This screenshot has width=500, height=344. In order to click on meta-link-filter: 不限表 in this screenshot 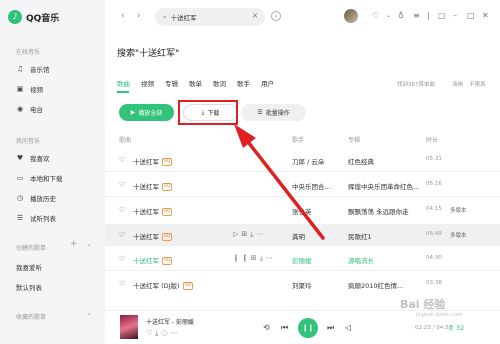, I will do `click(477, 84)`.